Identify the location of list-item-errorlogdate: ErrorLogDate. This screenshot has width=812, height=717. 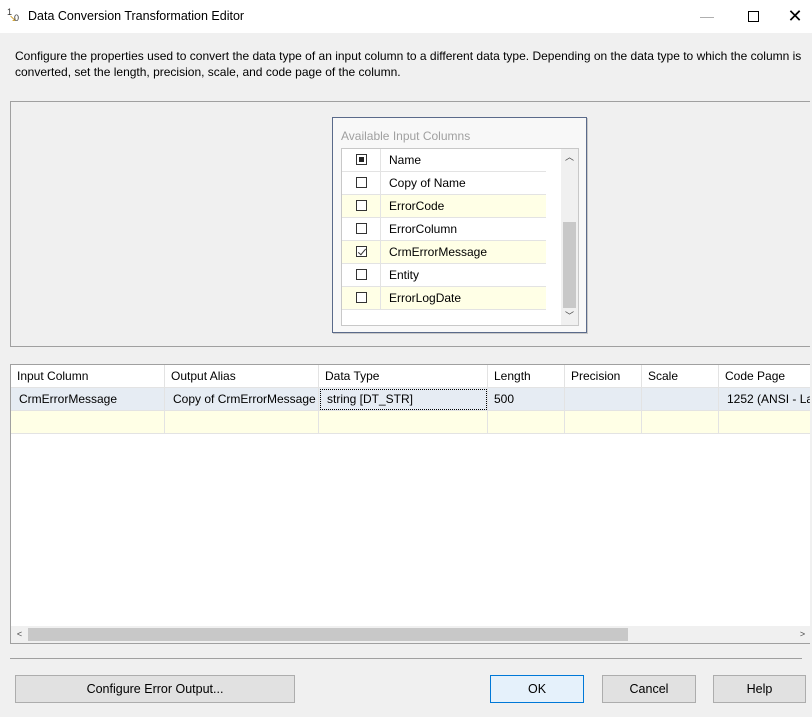
(444, 298).